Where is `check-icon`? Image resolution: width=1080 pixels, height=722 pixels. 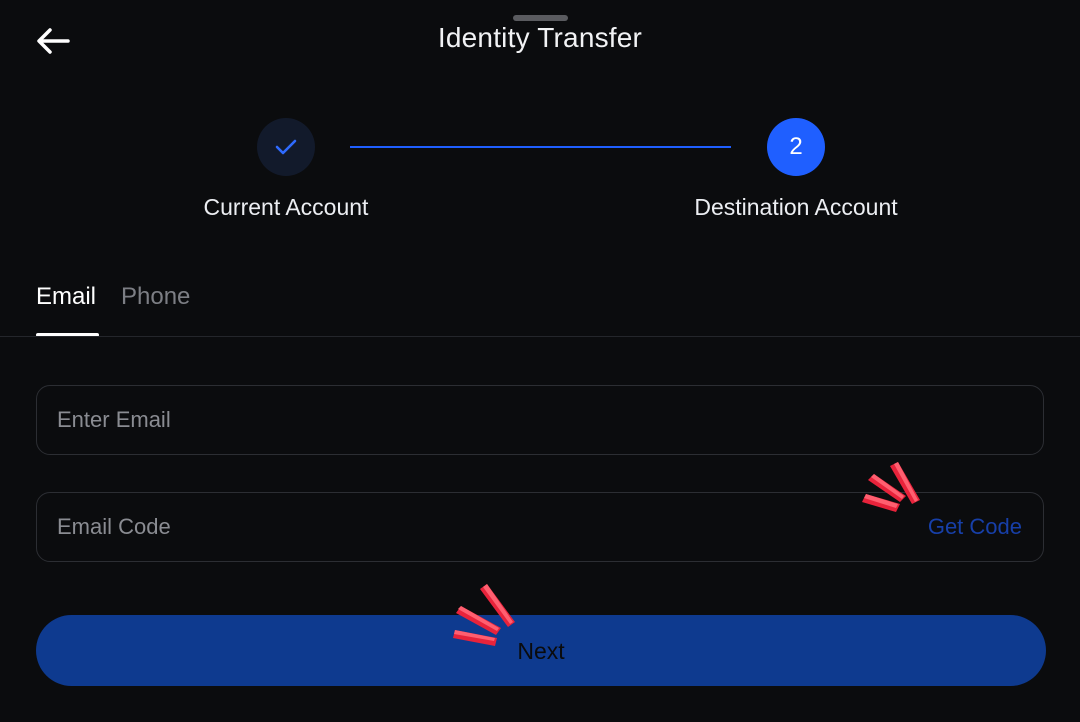 check-icon is located at coordinates (286, 147).